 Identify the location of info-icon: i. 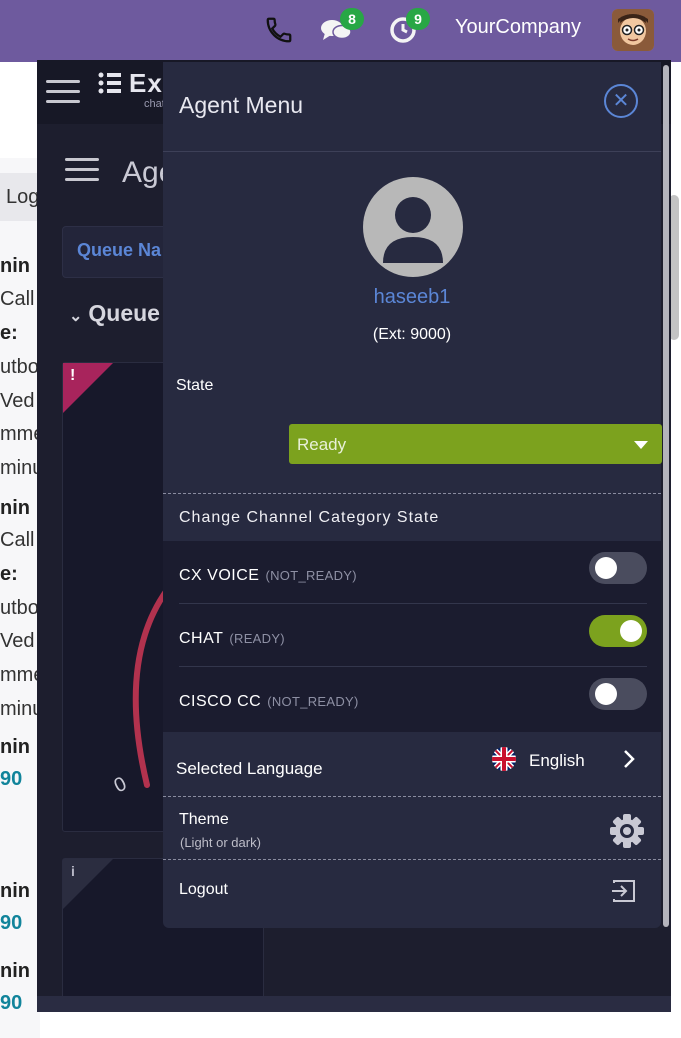
(73, 871).